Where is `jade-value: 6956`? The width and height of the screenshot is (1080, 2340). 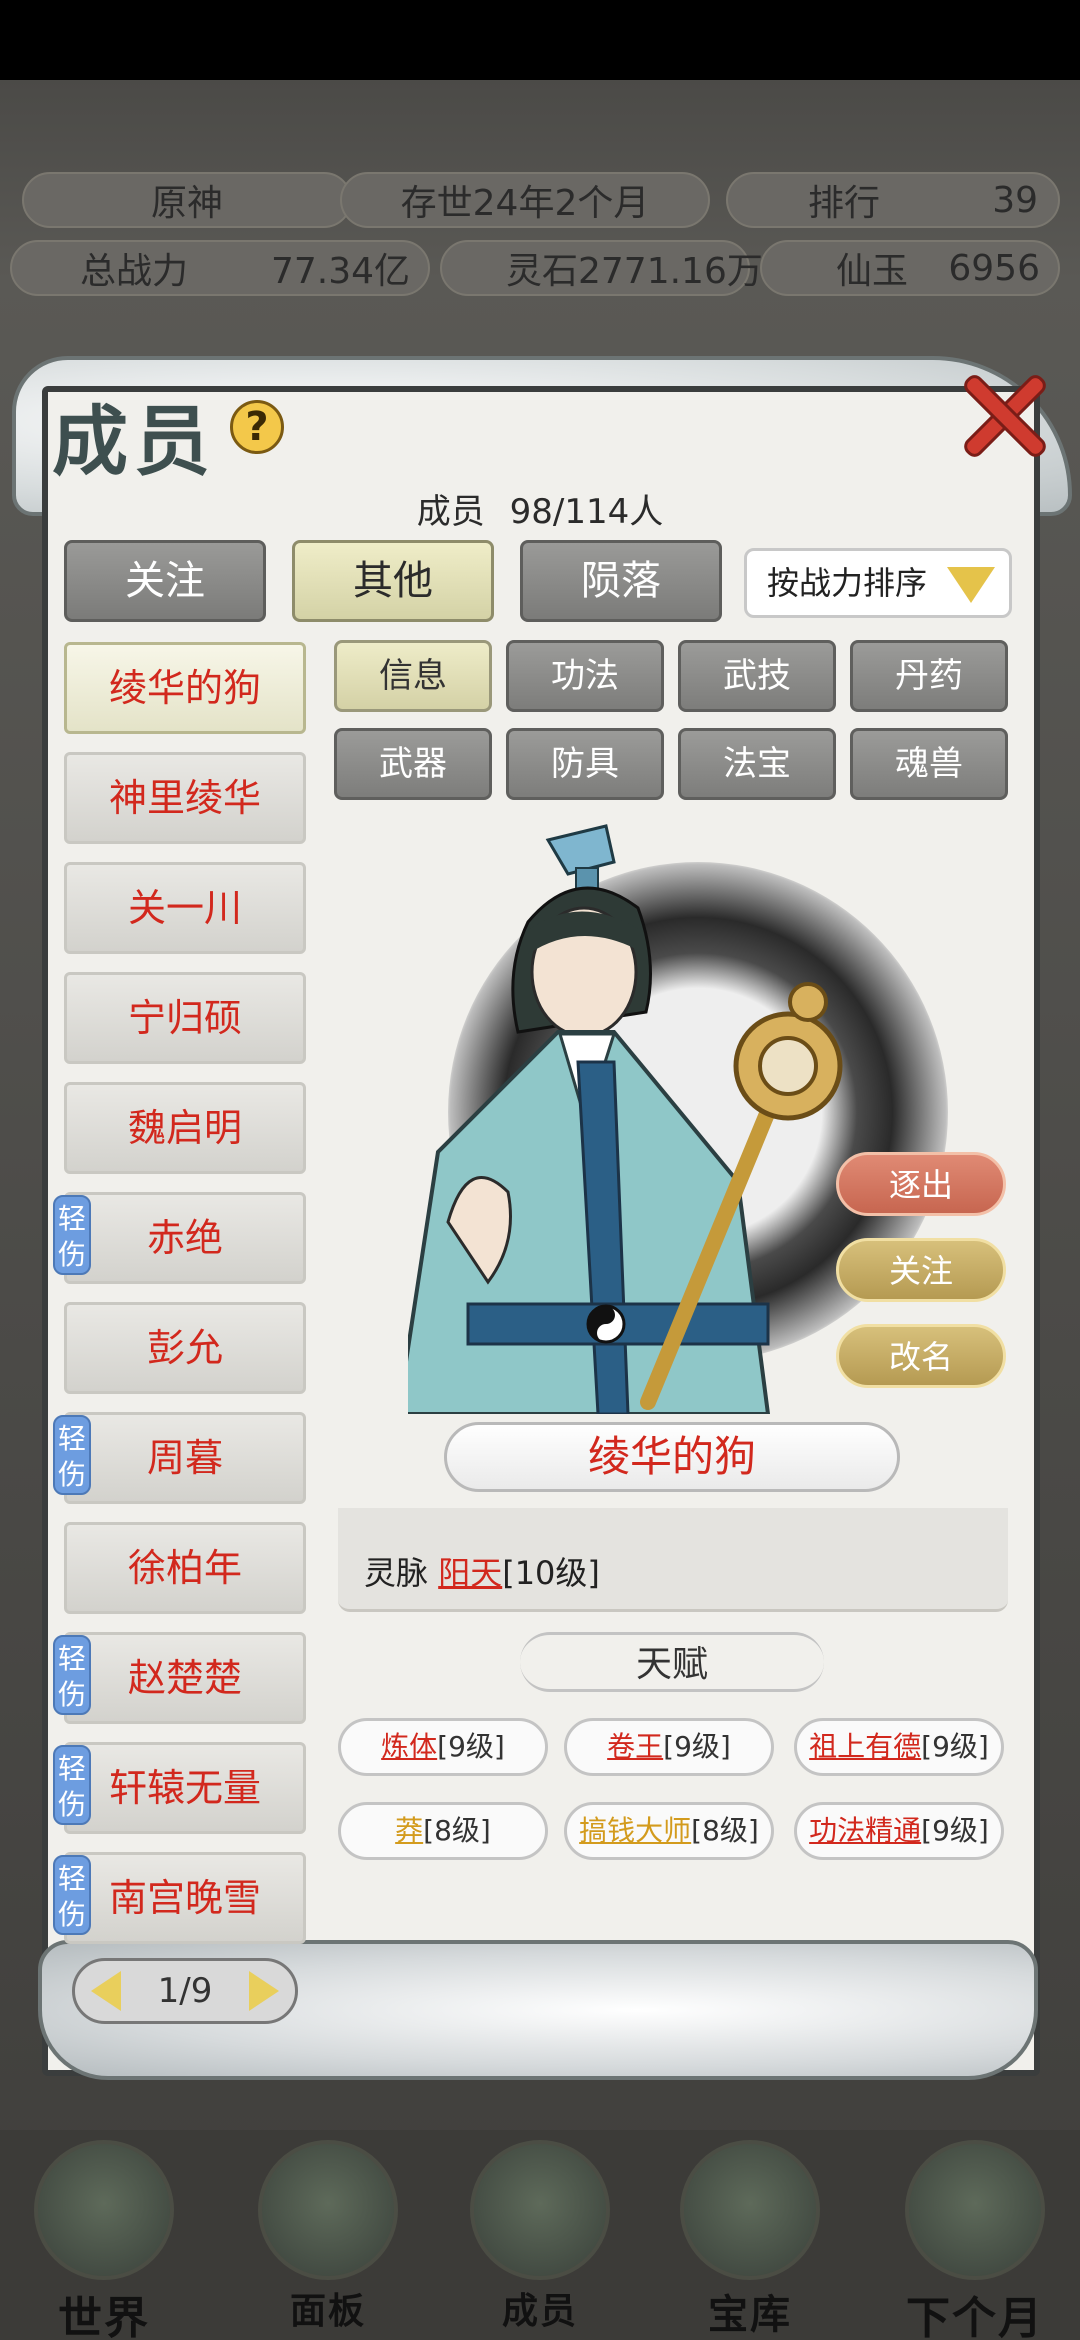
jade-value: 6956 is located at coordinates (994, 268).